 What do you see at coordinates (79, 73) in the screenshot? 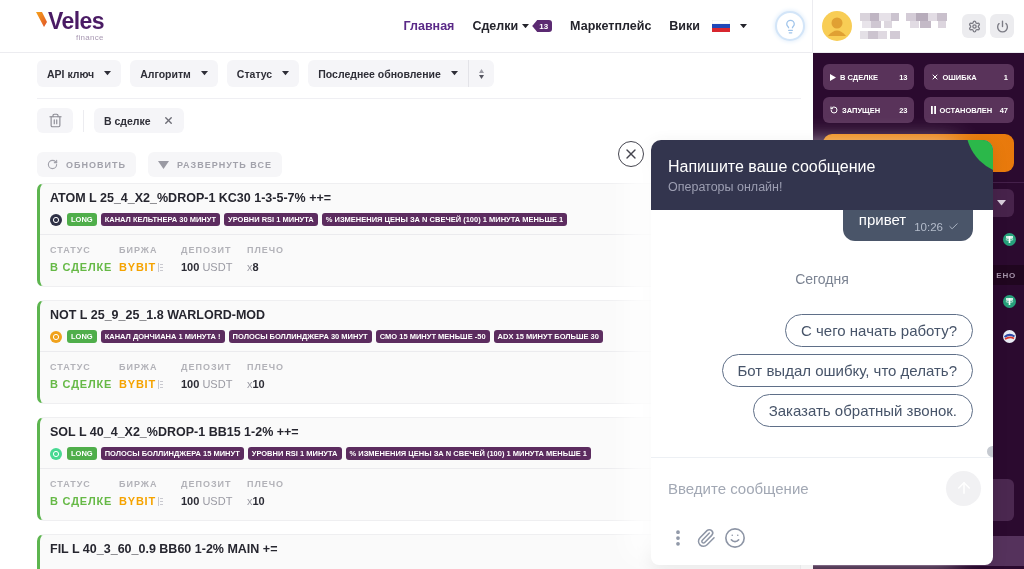
I see `filter-dropdown: API ключ` at bounding box center [79, 73].